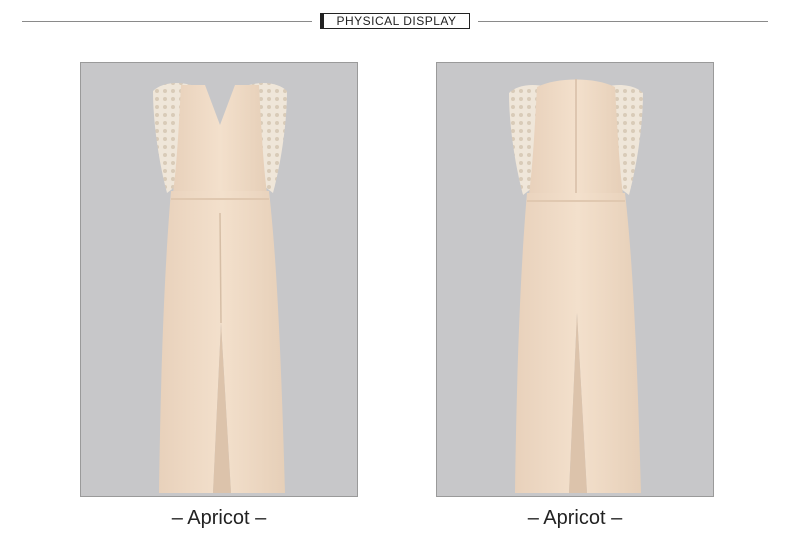  Describe the element at coordinates (219, 518) in the screenshot. I see `color-caption-front: – Apricot –` at that location.